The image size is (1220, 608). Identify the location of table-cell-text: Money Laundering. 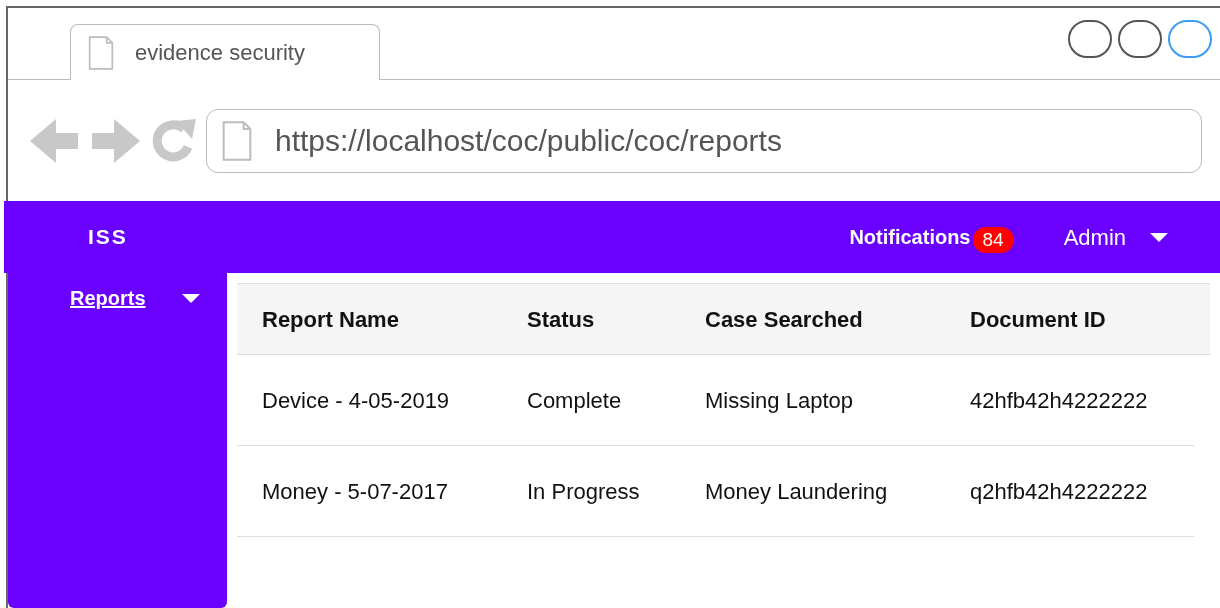
(797, 491).